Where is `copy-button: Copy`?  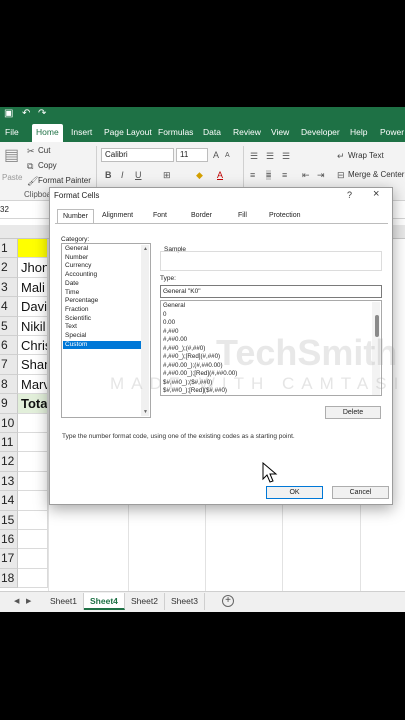
copy-button: Copy is located at coordinates (47, 166).